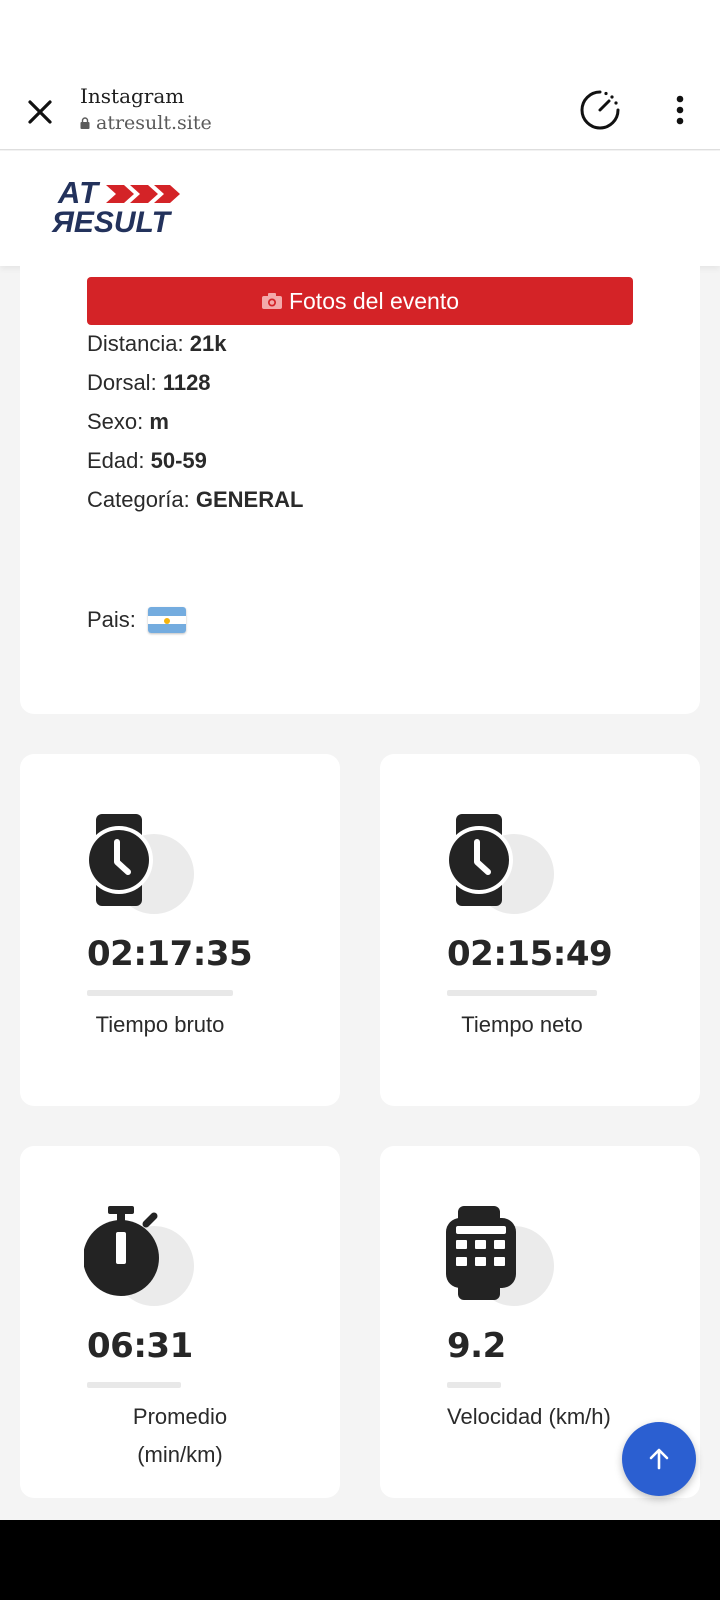 This screenshot has height=1600, width=720. I want to click on close-icon, so click(40, 112).